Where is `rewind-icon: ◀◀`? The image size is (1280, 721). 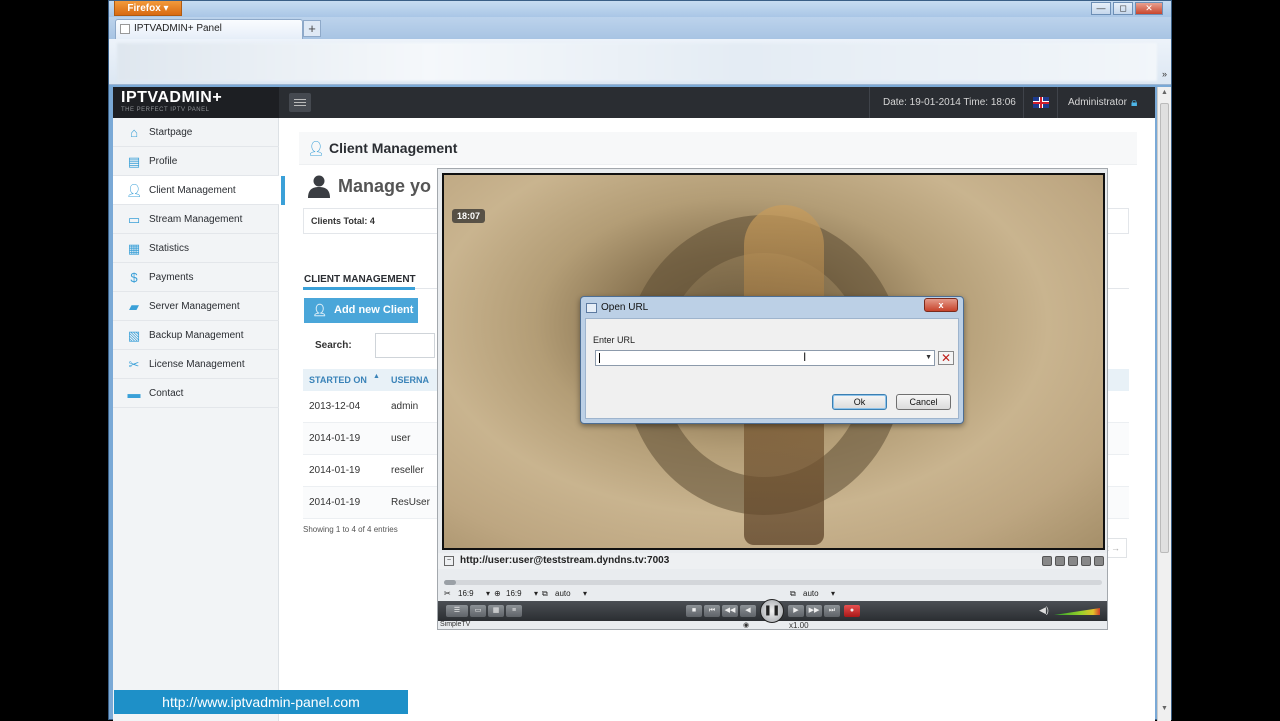 rewind-icon: ◀◀ is located at coordinates (730, 611).